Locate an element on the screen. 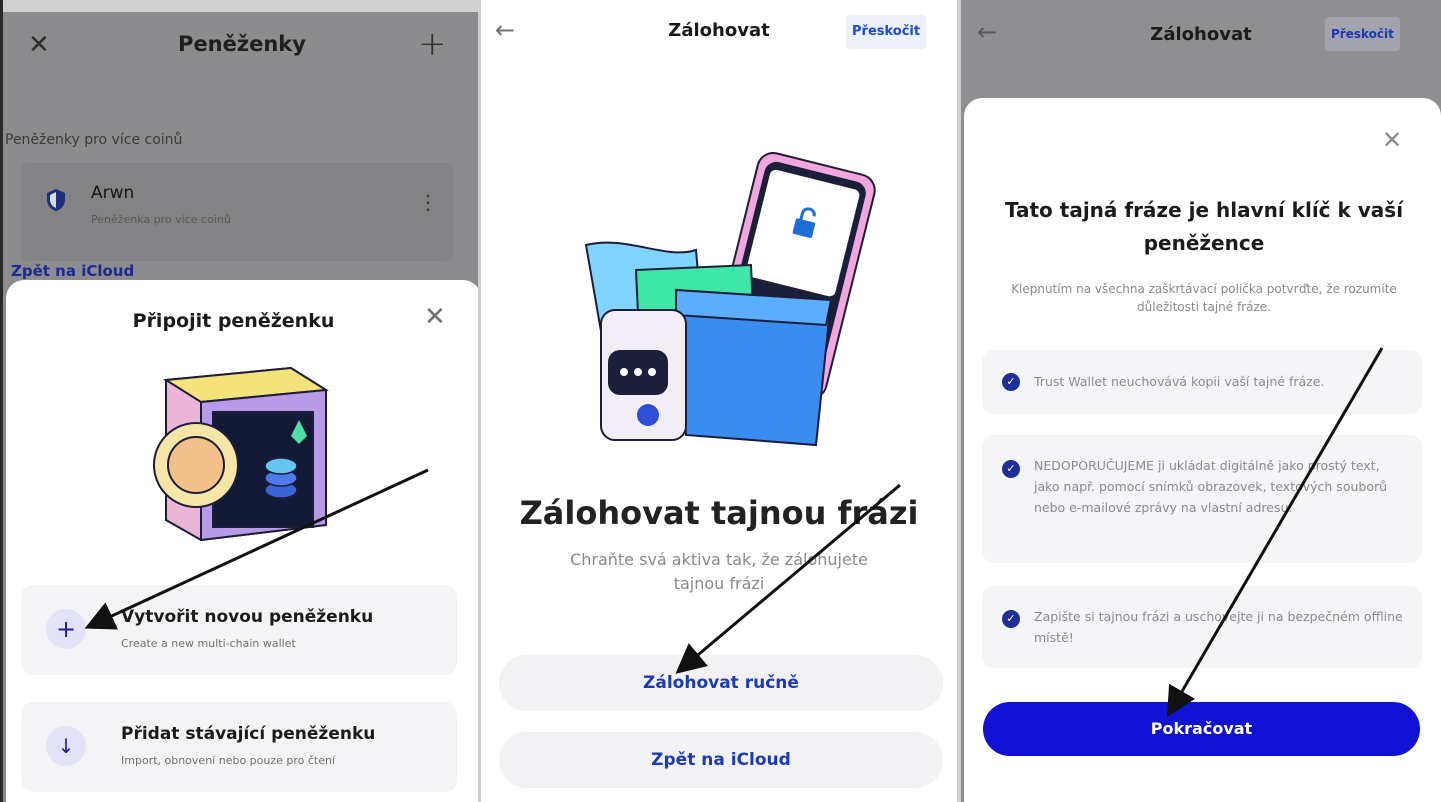 Image resolution: width=1441 pixels, height=802 pixels. backup-manual-button: Zálohovat ručně is located at coordinates (721, 683).